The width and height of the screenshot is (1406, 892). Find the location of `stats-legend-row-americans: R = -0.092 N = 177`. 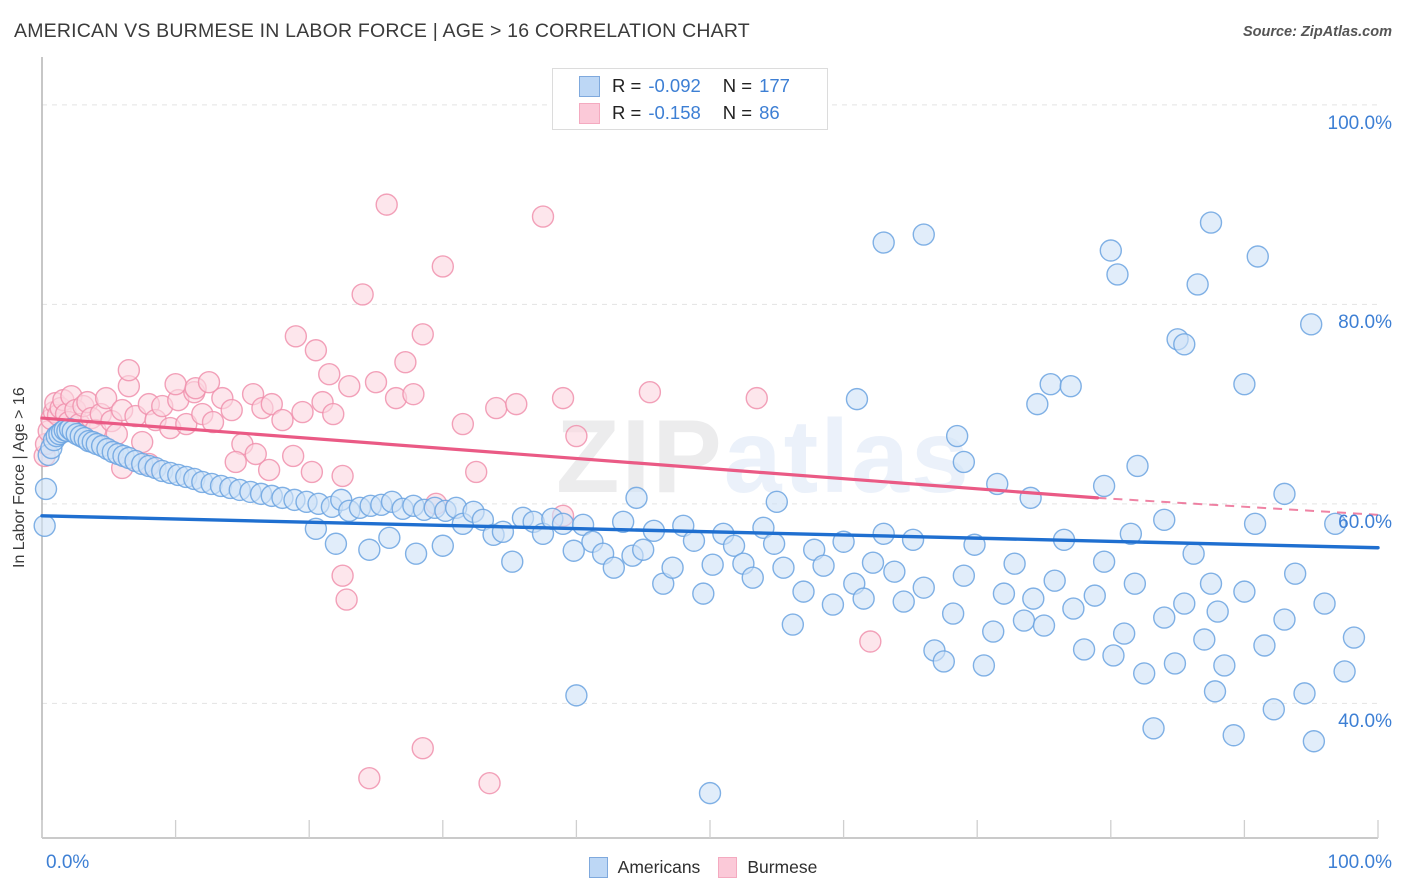

stats-legend-row-americans: R = -0.092 N = 177 is located at coordinates (684, 86).